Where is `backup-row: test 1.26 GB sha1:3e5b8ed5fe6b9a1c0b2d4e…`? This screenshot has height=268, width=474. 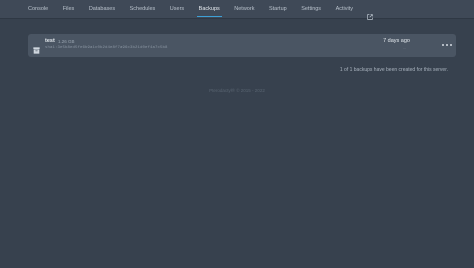 backup-row: test 1.26 GB sha1:3e5b8ed5fe6b9a1c0b2d4e… is located at coordinates (242, 45).